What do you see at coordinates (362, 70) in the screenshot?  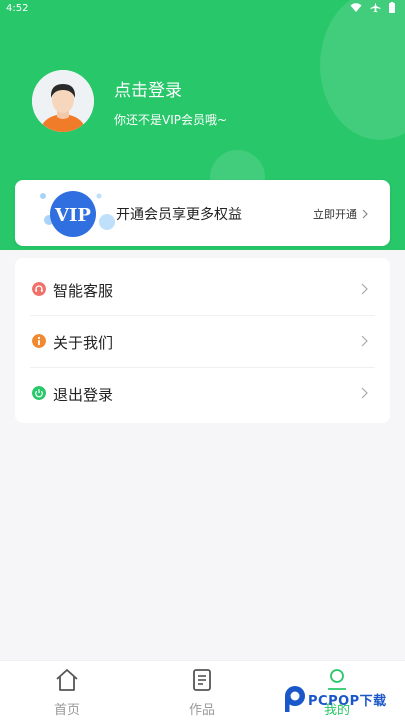 I see `header-bubble` at bounding box center [362, 70].